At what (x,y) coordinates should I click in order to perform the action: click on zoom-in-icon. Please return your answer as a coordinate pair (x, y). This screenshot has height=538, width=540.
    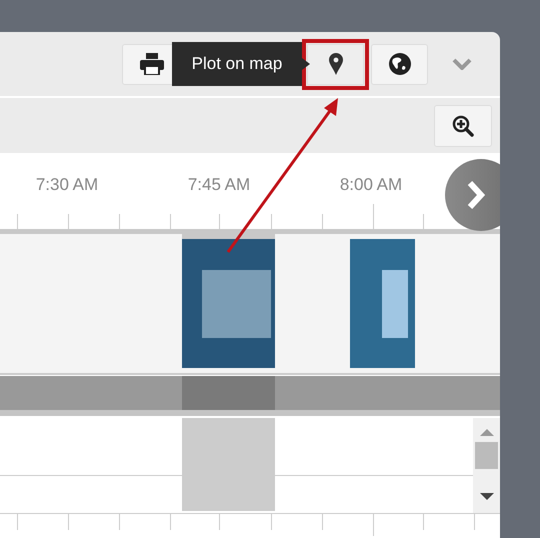
    Looking at the image, I should click on (463, 125).